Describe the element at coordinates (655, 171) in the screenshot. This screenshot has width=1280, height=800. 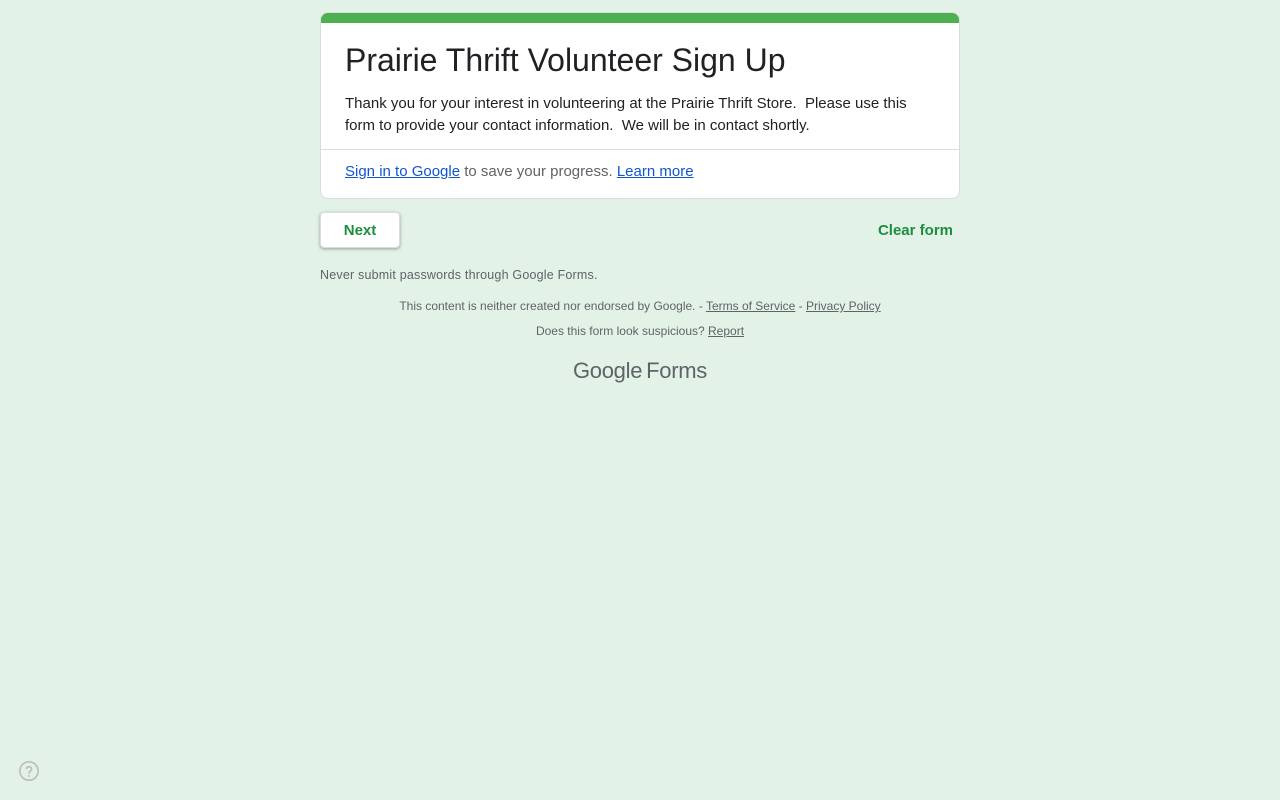
I see `learn-more-link: Learn more` at that location.